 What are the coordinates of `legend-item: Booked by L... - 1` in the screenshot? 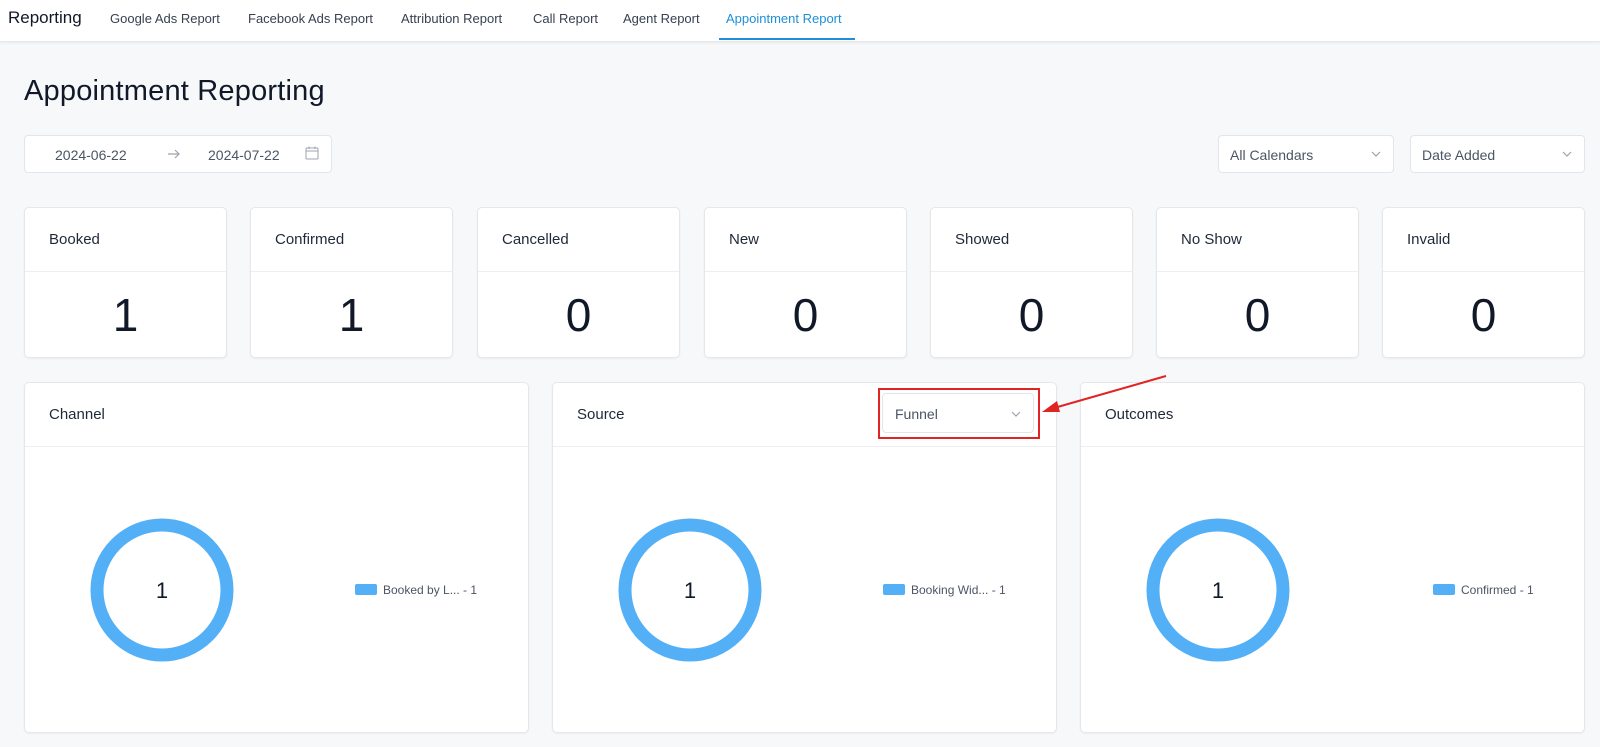 It's located at (430, 590).